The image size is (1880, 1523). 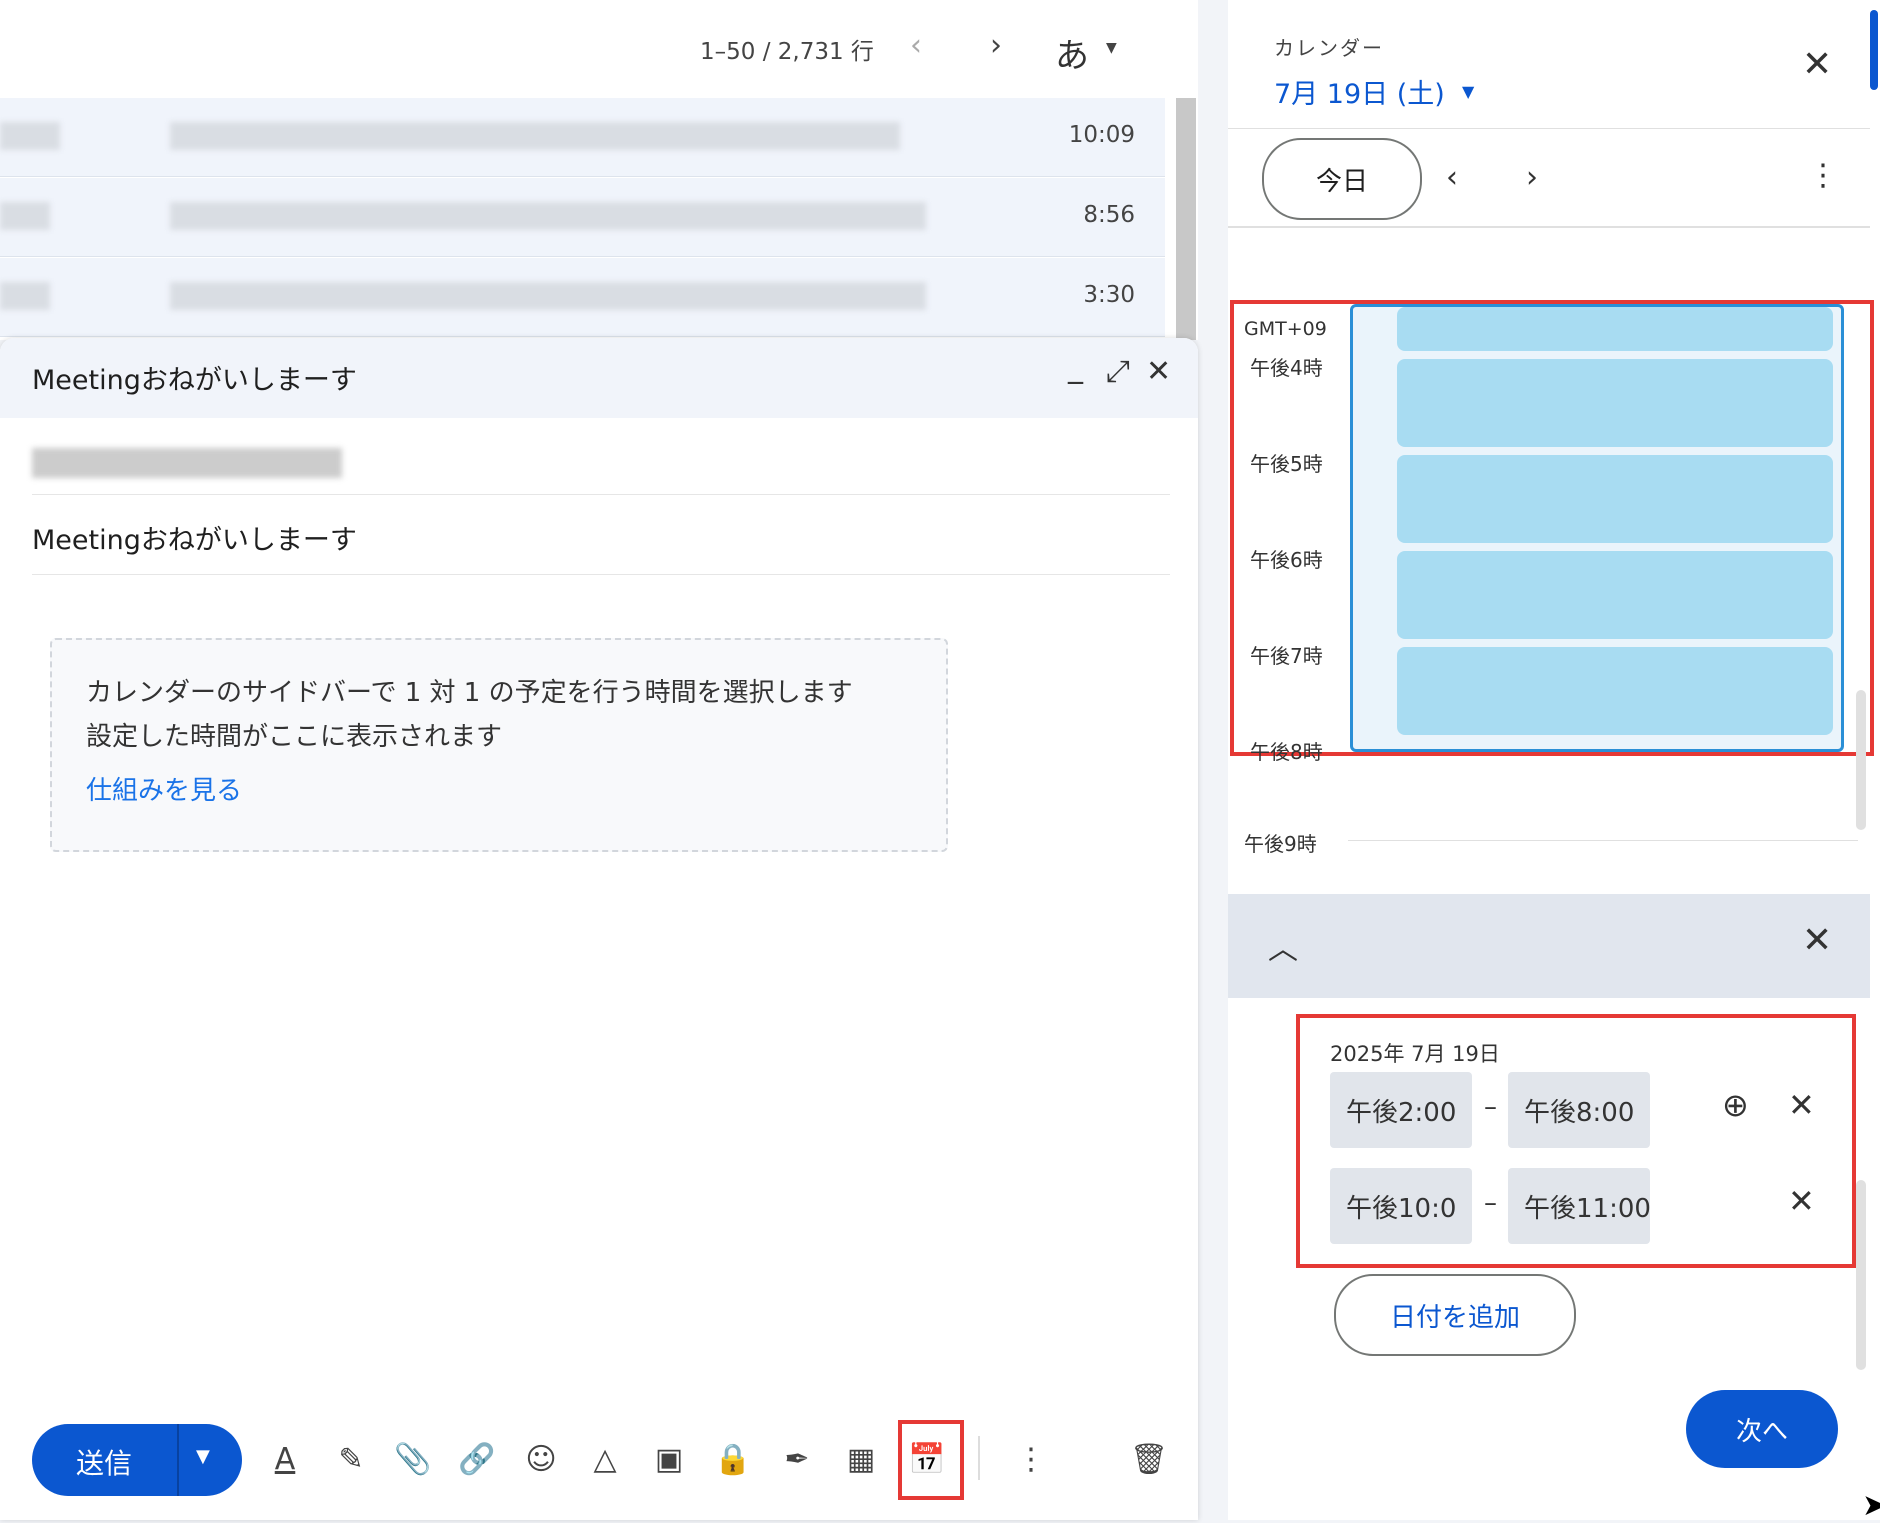 What do you see at coordinates (1549, 946) in the screenshot?
I see `selection-header: ︿ ✕` at bounding box center [1549, 946].